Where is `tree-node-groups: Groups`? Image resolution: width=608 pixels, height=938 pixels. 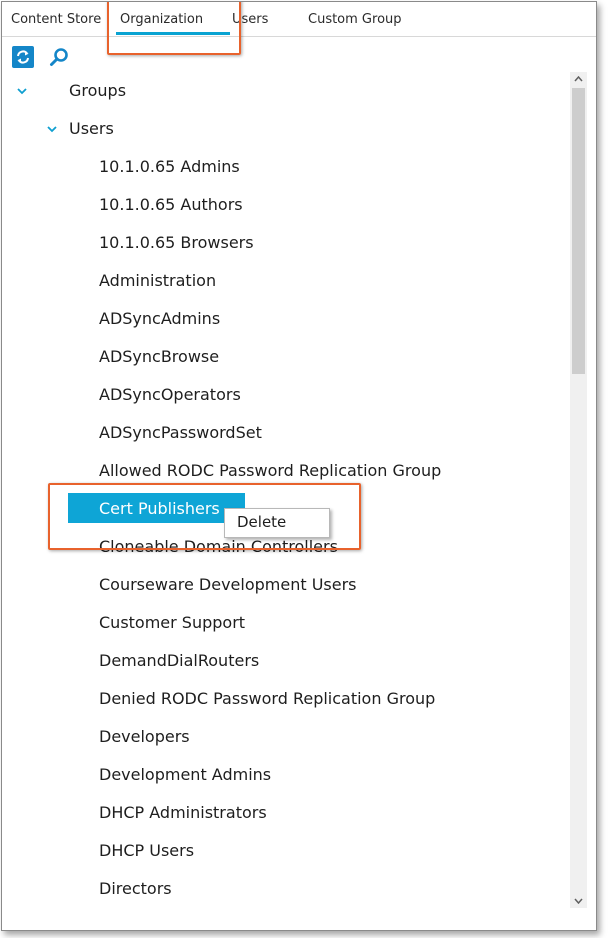
tree-node-groups: Groups is located at coordinates (285, 91).